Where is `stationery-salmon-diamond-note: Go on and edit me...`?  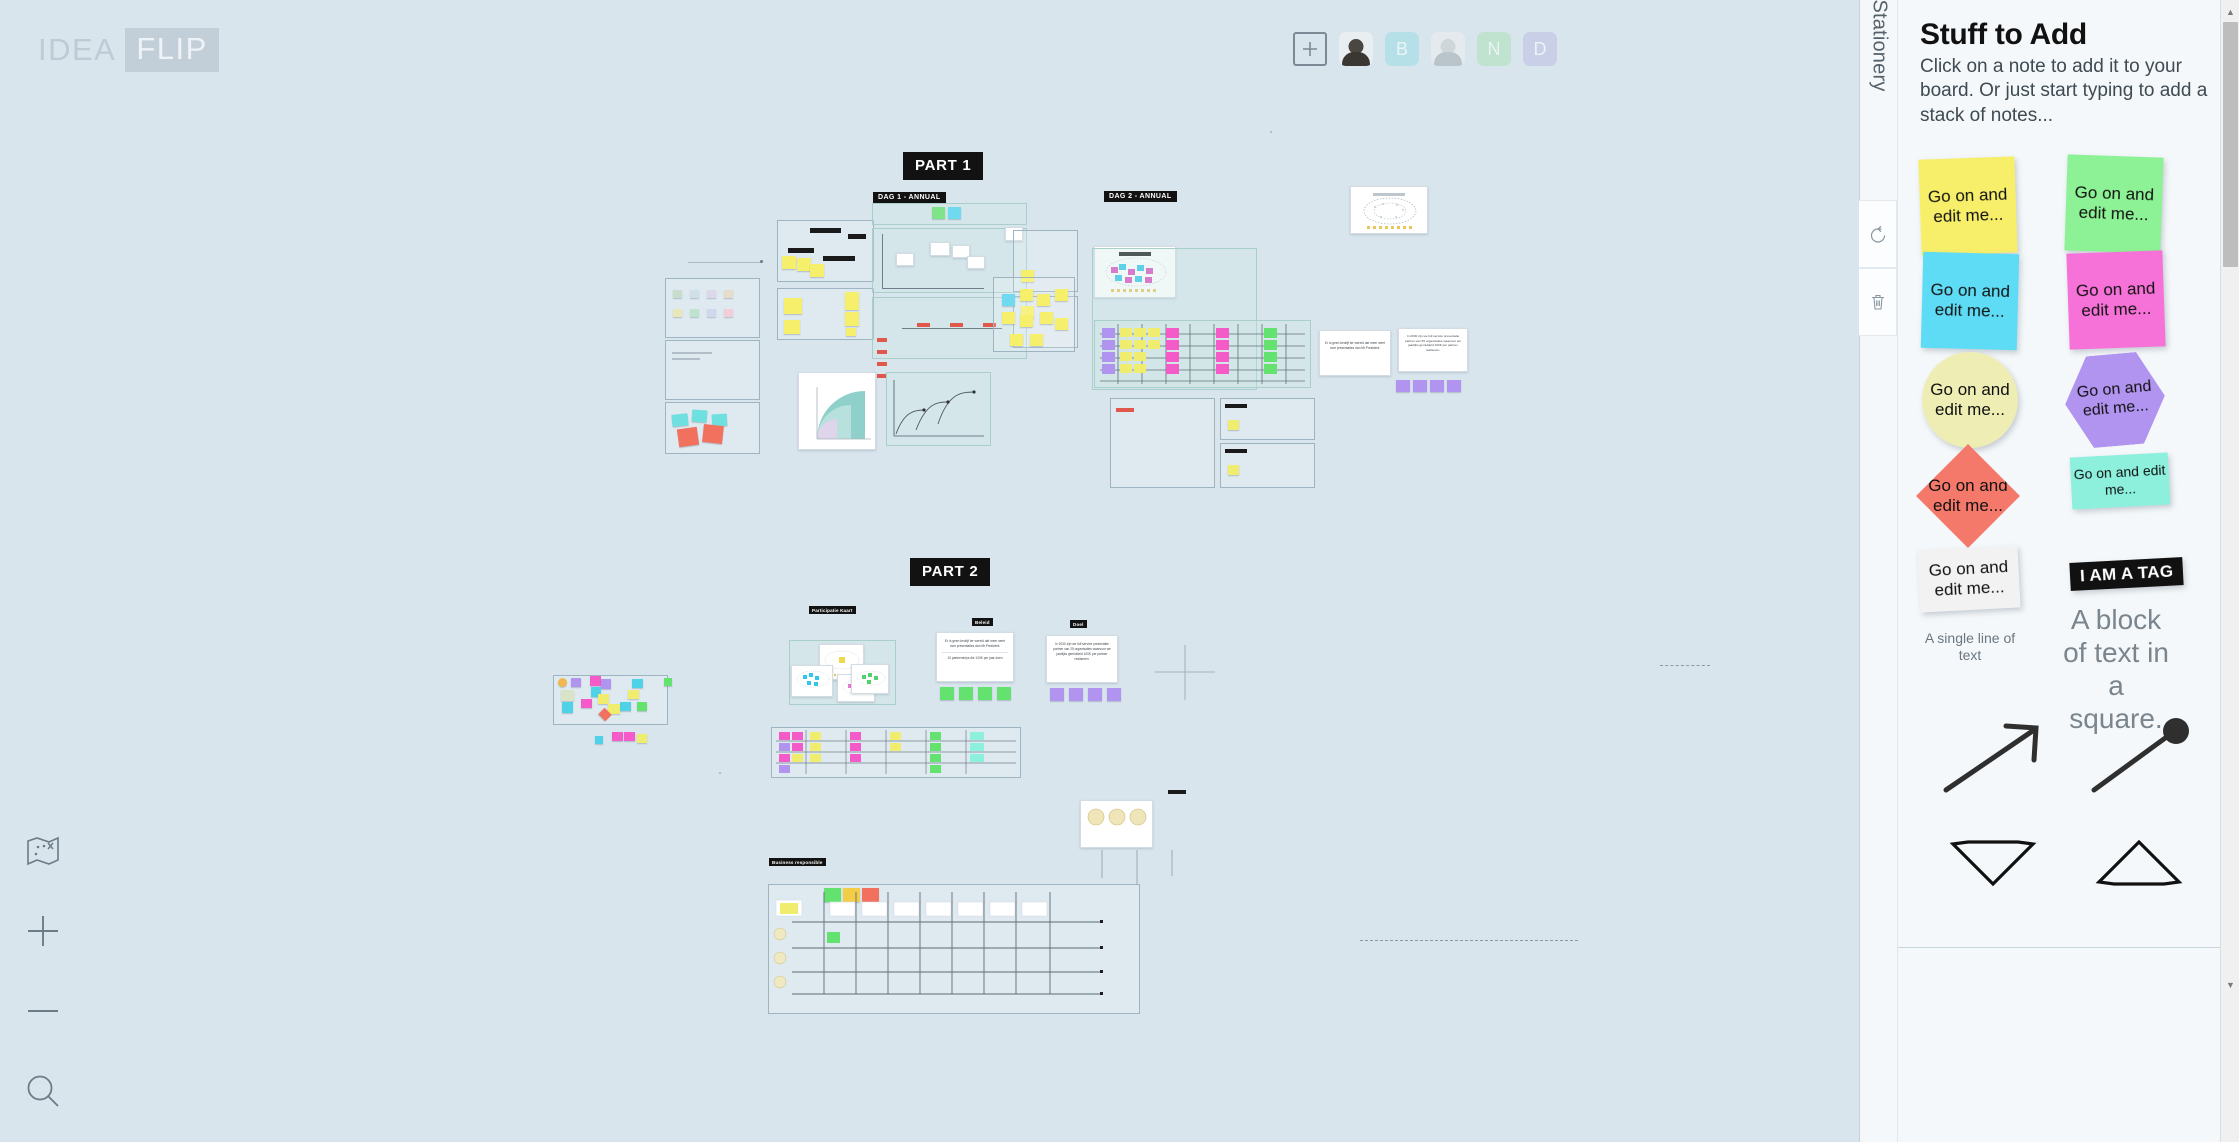 stationery-salmon-diamond-note: Go on and edit me... is located at coordinates (1968, 495).